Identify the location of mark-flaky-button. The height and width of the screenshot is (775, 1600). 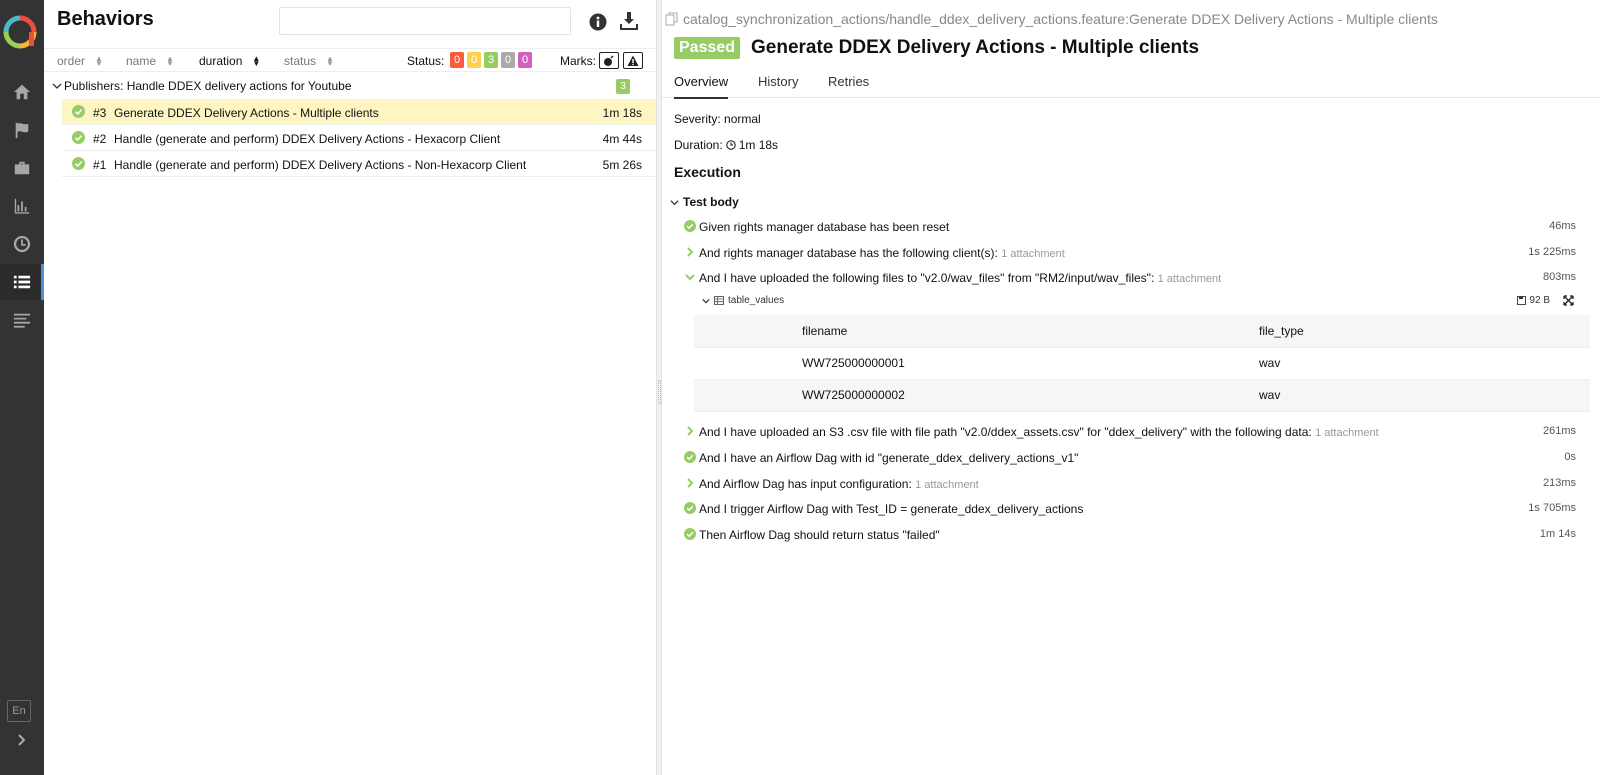
(609, 60).